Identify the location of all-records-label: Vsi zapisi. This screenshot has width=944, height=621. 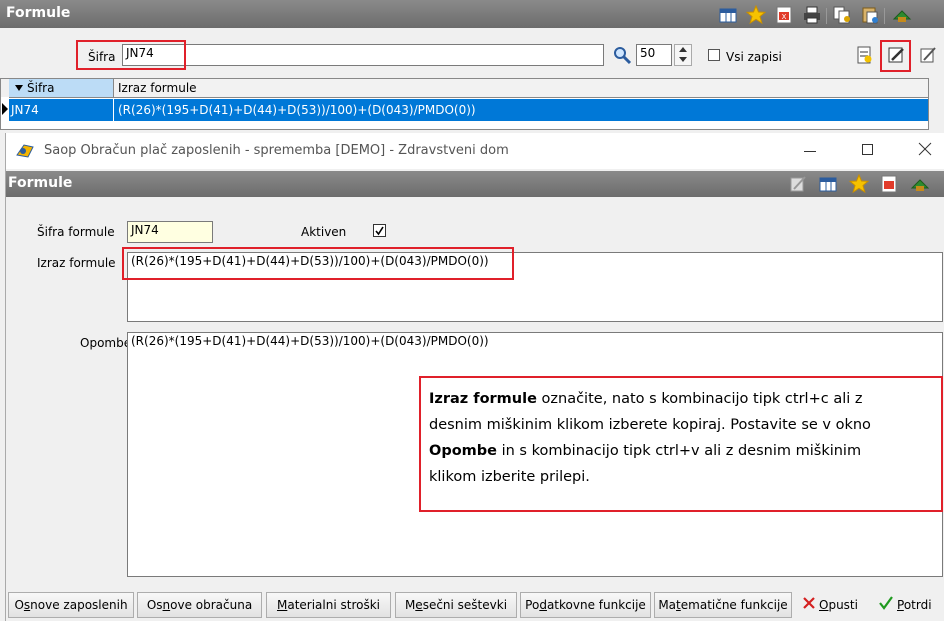
(754, 57).